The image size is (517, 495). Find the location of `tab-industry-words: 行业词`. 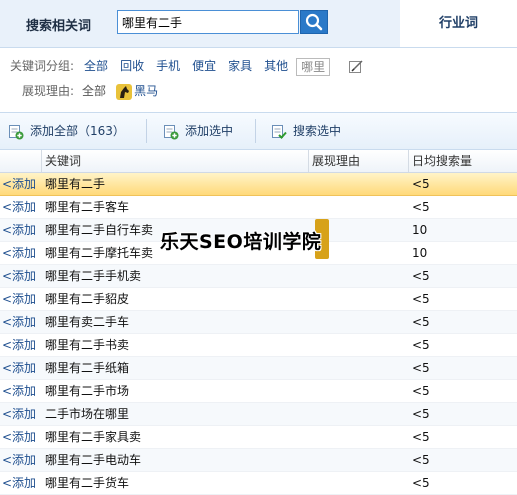

tab-industry-words: 行业词 is located at coordinates (458, 23).